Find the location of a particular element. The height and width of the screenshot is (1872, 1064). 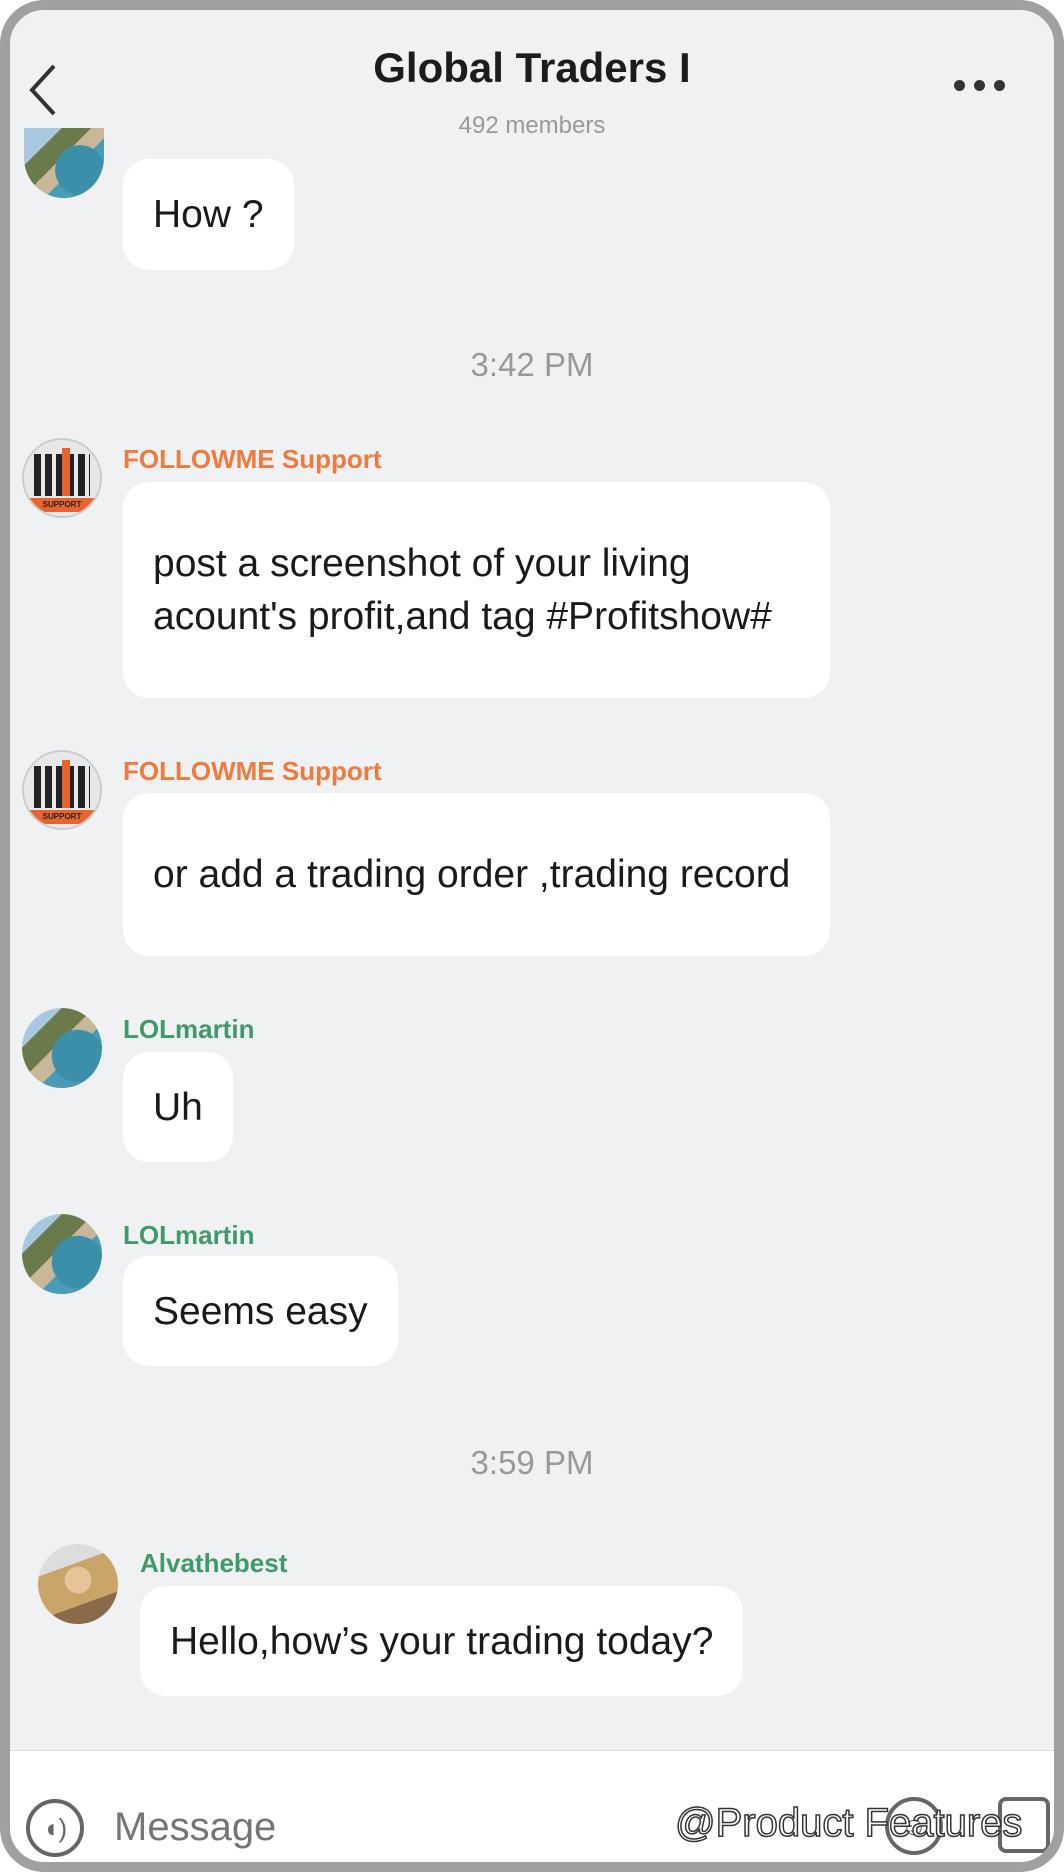

message-bubble: Uh is located at coordinates (178, 1107).